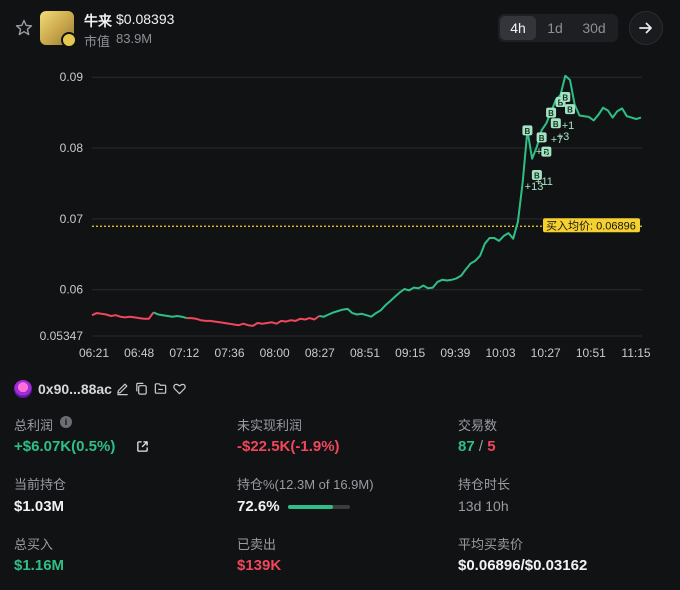 Image resolution: width=680 pixels, height=590 pixels. I want to click on x-tick-label: 10:03, so click(500, 353).